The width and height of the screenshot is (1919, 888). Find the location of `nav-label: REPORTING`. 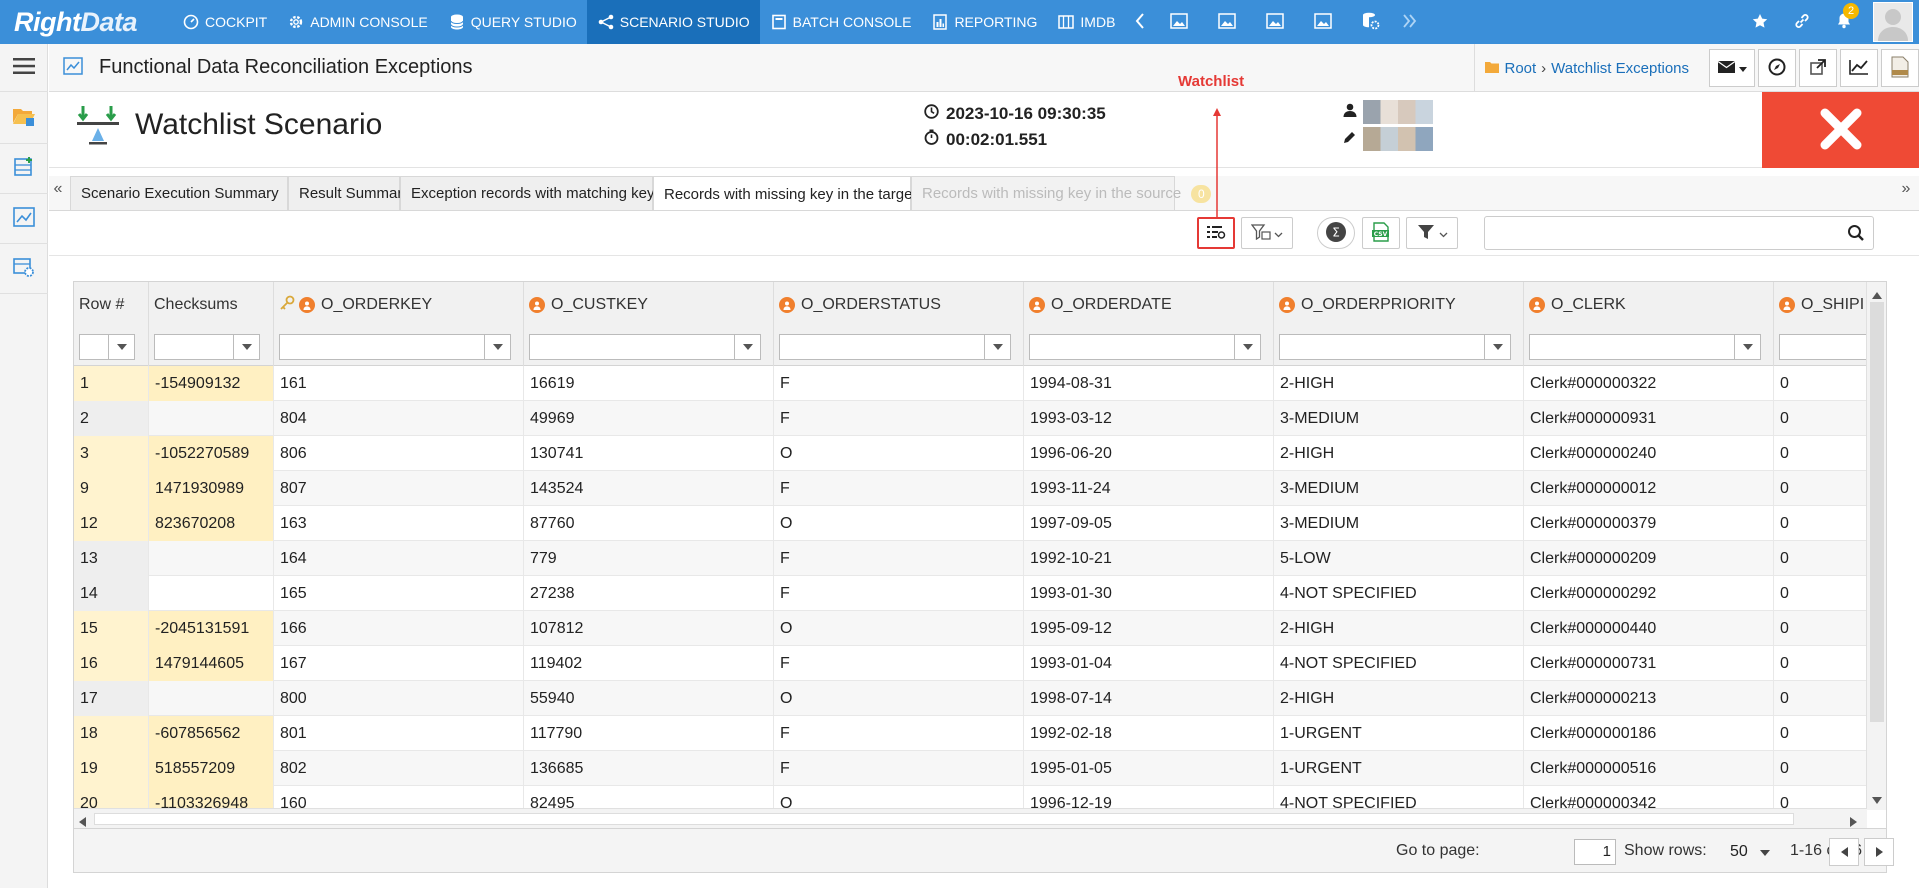

nav-label: REPORTING is located at coordinates (996, 22).